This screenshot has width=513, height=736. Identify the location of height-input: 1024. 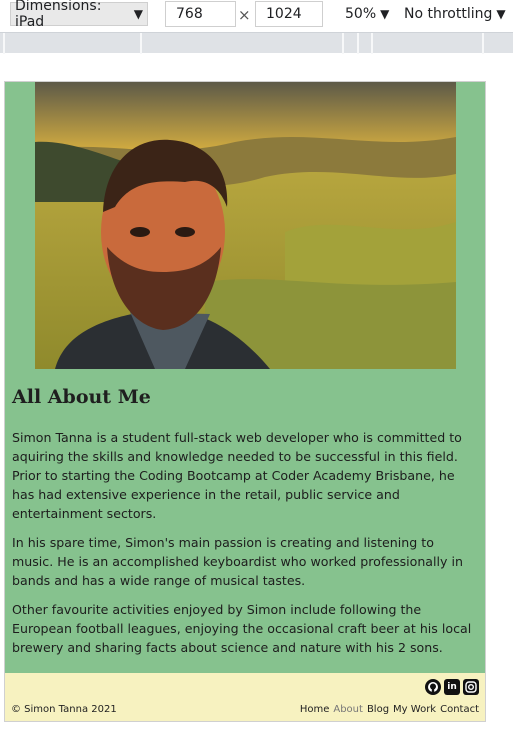
(289, 14).